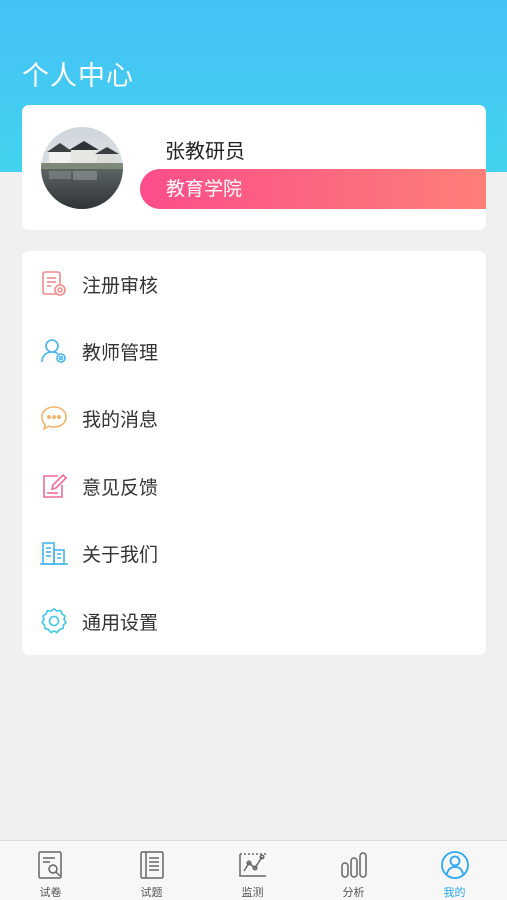 This screenshot has width=507, height=900. What do you see at coordinates (252, 892) in the screenshot?
I see `tab-label: 监测` at bounding box center [252, 892].